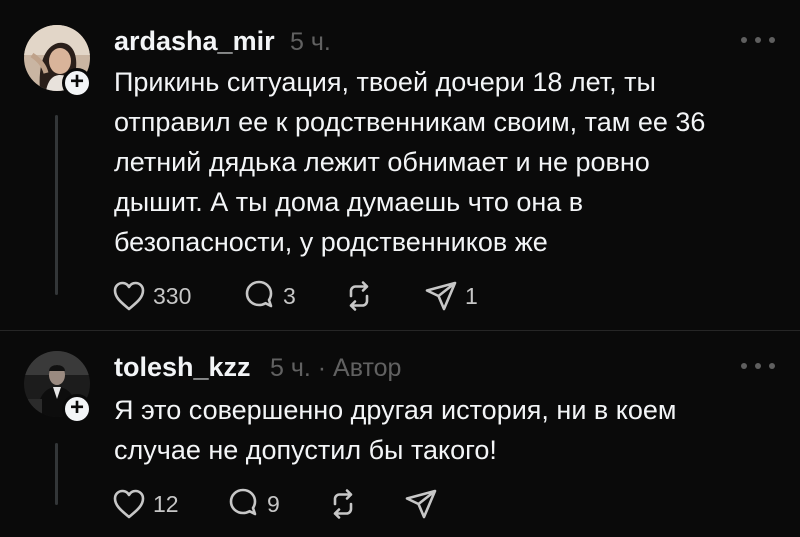 This screenshot has width=800, height=537. I want to click on timestamp: 5 ч., so click(310, 42).